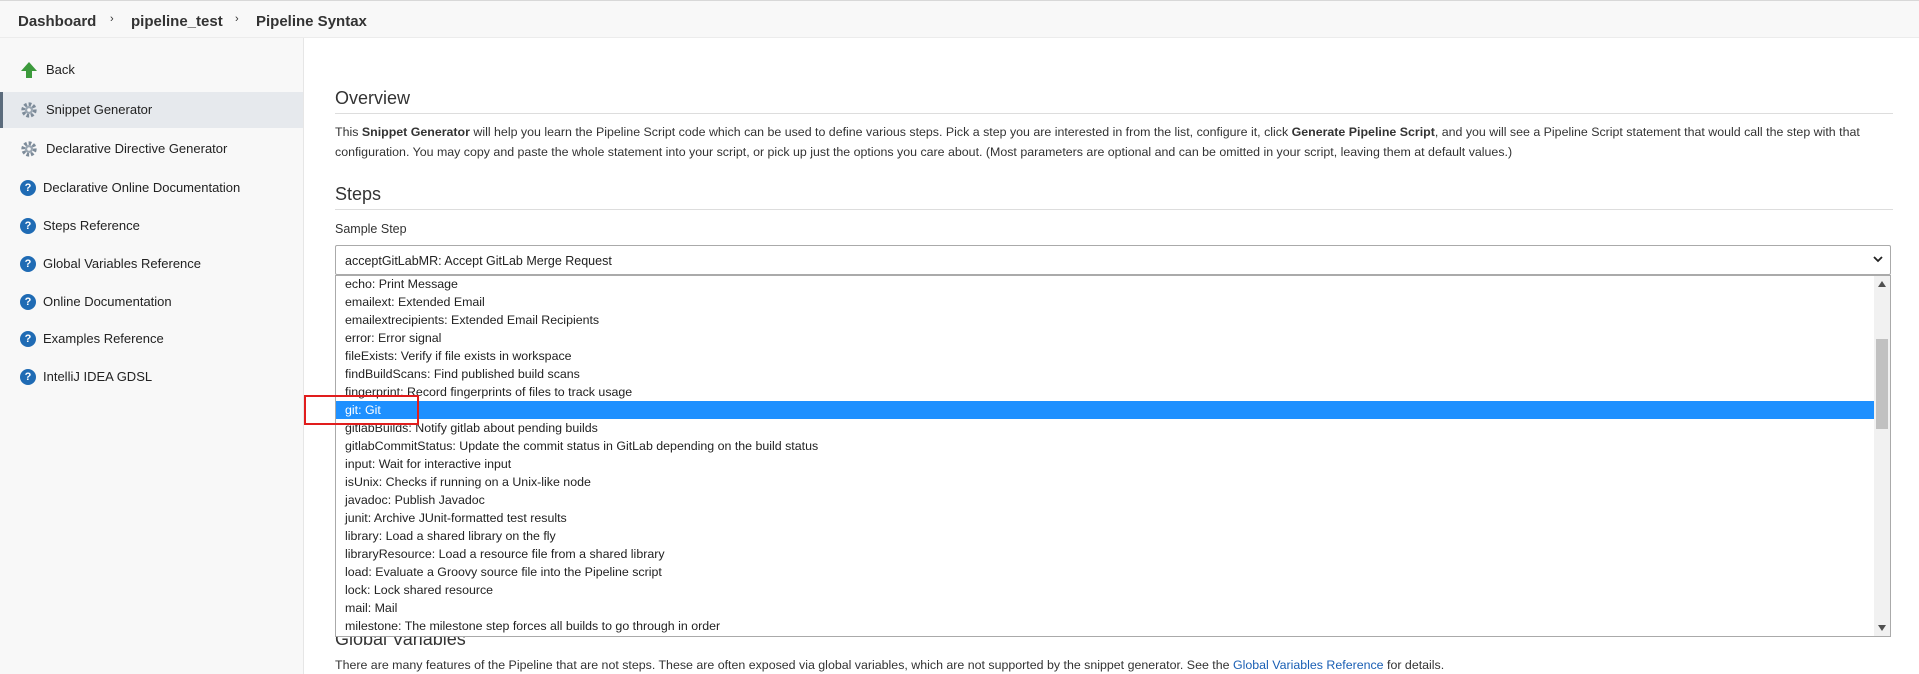  Describe the element at coordinates (107, 301) in the screenshot. I see `sidebar-item-label: Online Documentation` at that location.